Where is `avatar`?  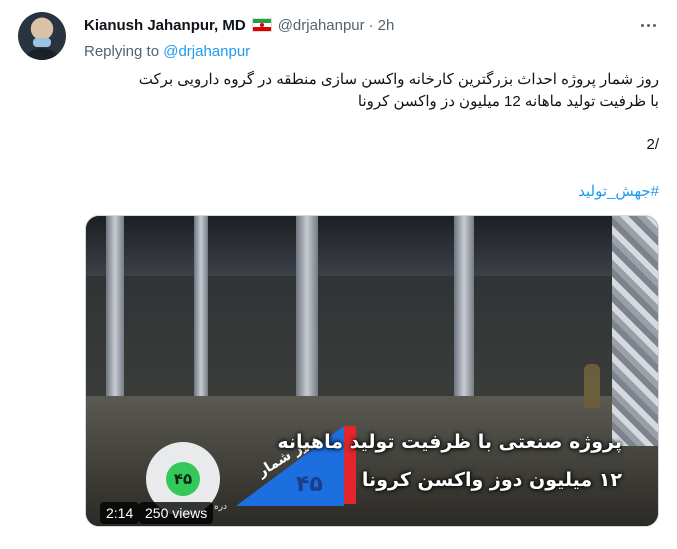
avatar is located at coordinates (42, 36).